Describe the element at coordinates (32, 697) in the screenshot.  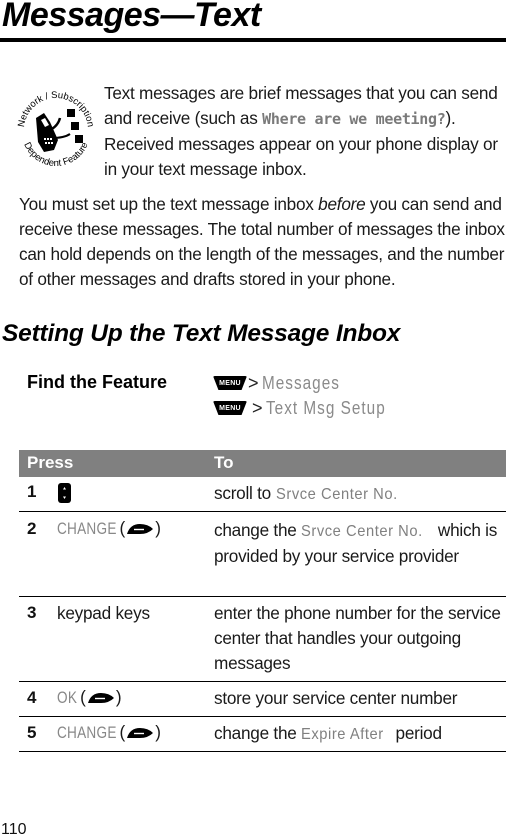
I see `step-number: 4` at that location.